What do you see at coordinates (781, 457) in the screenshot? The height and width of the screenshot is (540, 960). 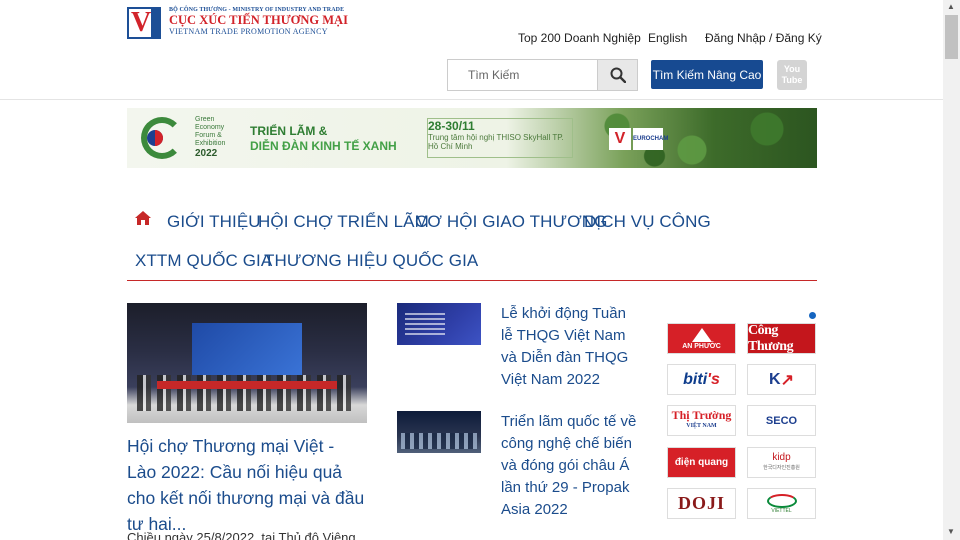 I see `kidp-text: kidp` at bounding box center [781, 457].